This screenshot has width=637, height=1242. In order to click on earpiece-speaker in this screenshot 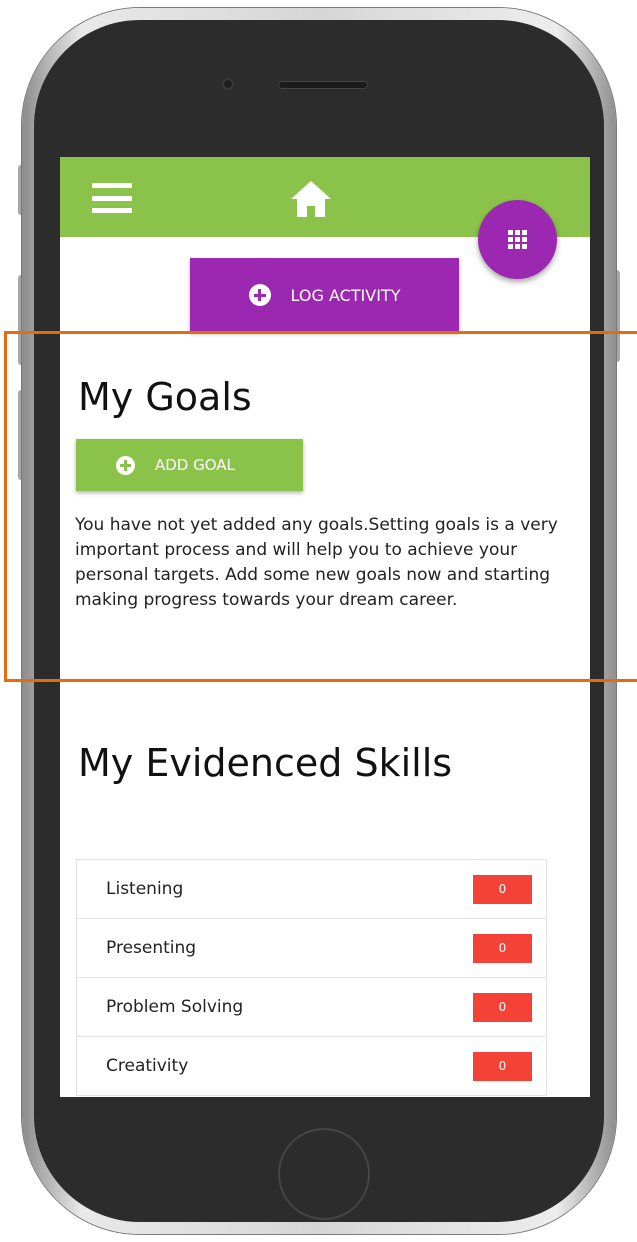, I will do `click(323, 85)`.